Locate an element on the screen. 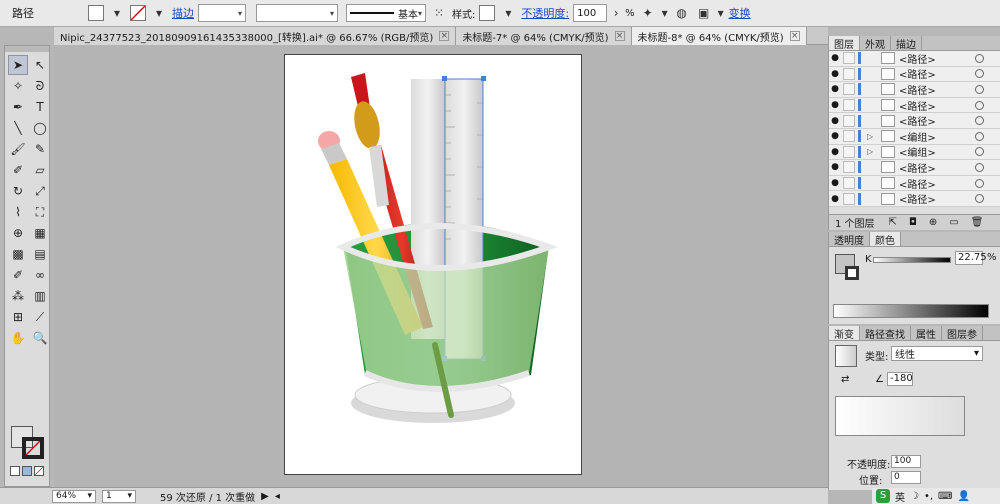 The image size is (1000, 504). line-tool-icon: ╲ is located at coordinates (18, 128).